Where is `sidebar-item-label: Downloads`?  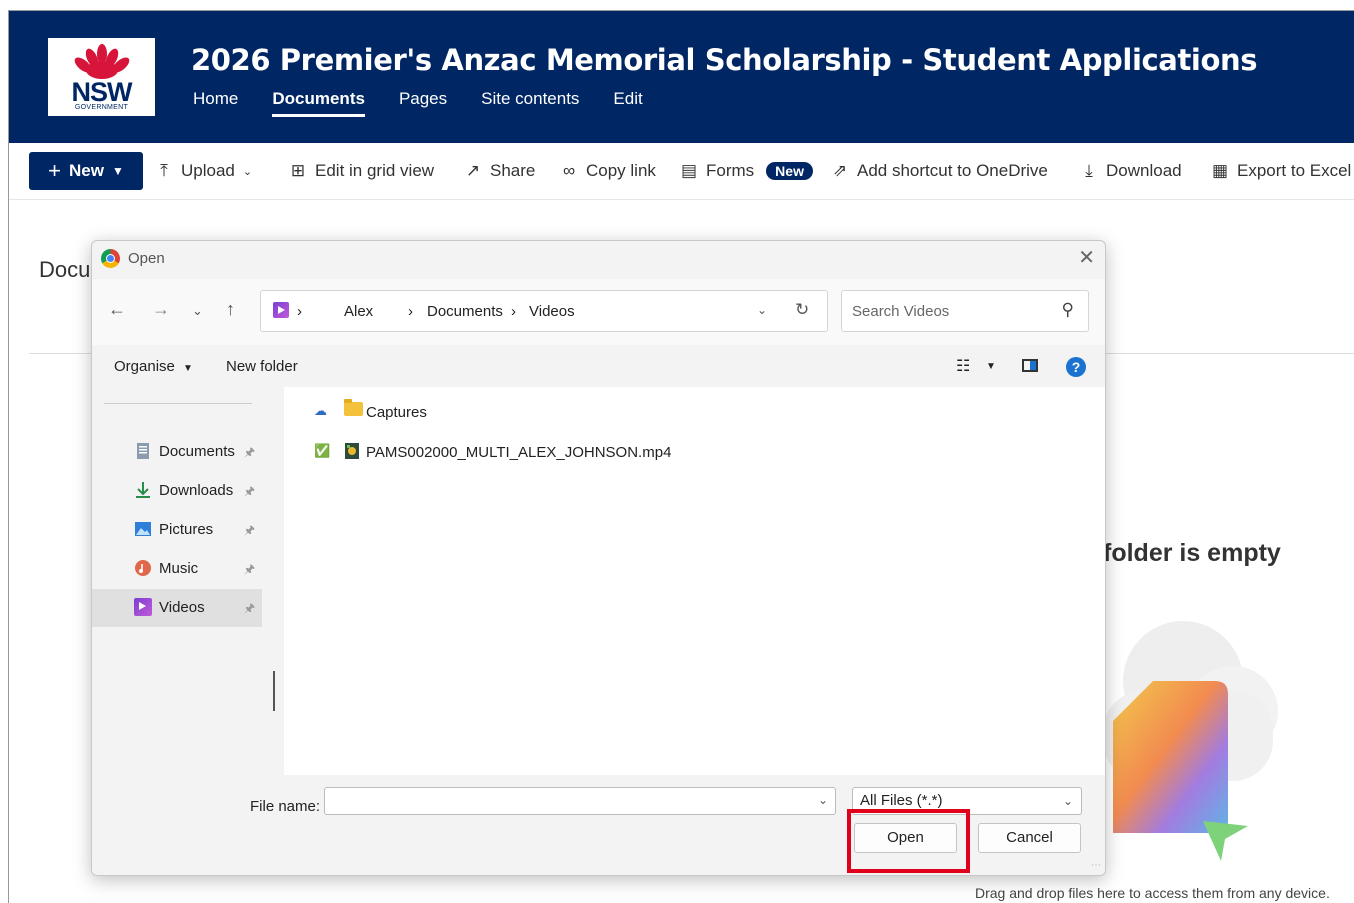 sidebar-item-label: Downloads is located at coordinates (196, 490).